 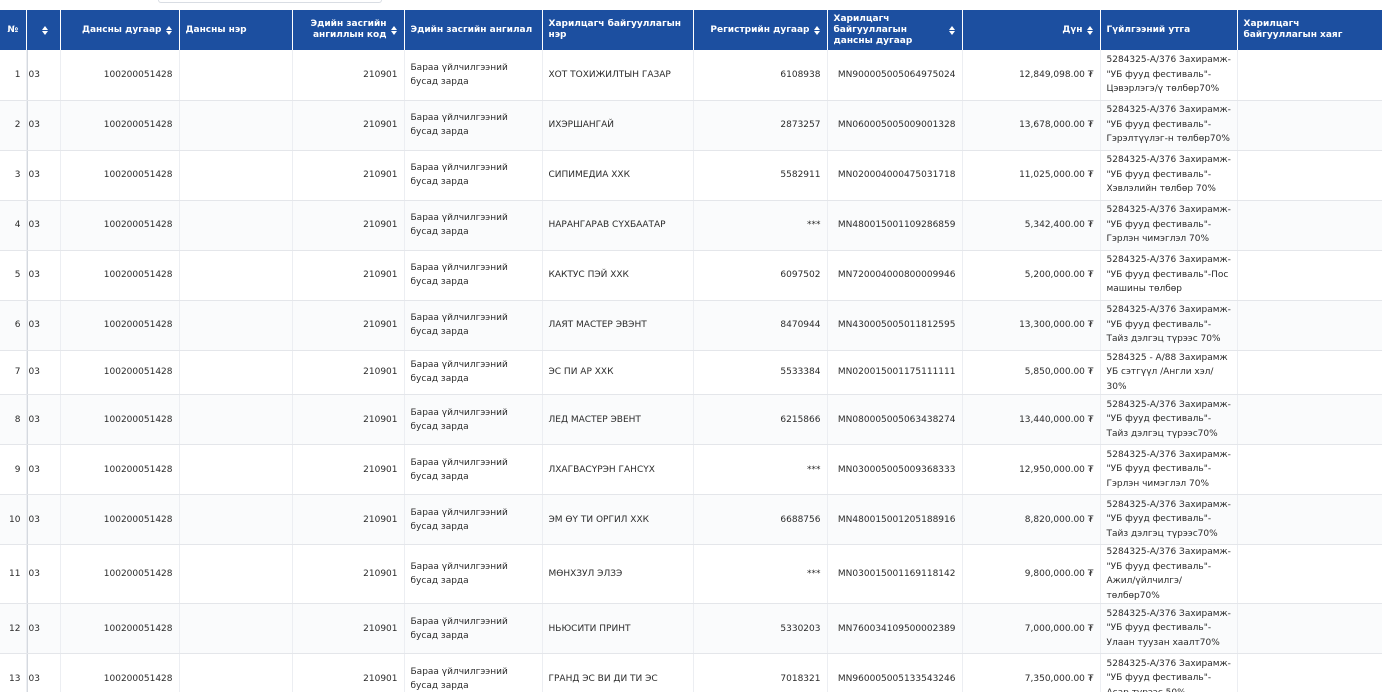 I want to click on partner-name: ГРАНД ЭС ВИ ДИ ТИ ЭС, so click(x=618, y=672).